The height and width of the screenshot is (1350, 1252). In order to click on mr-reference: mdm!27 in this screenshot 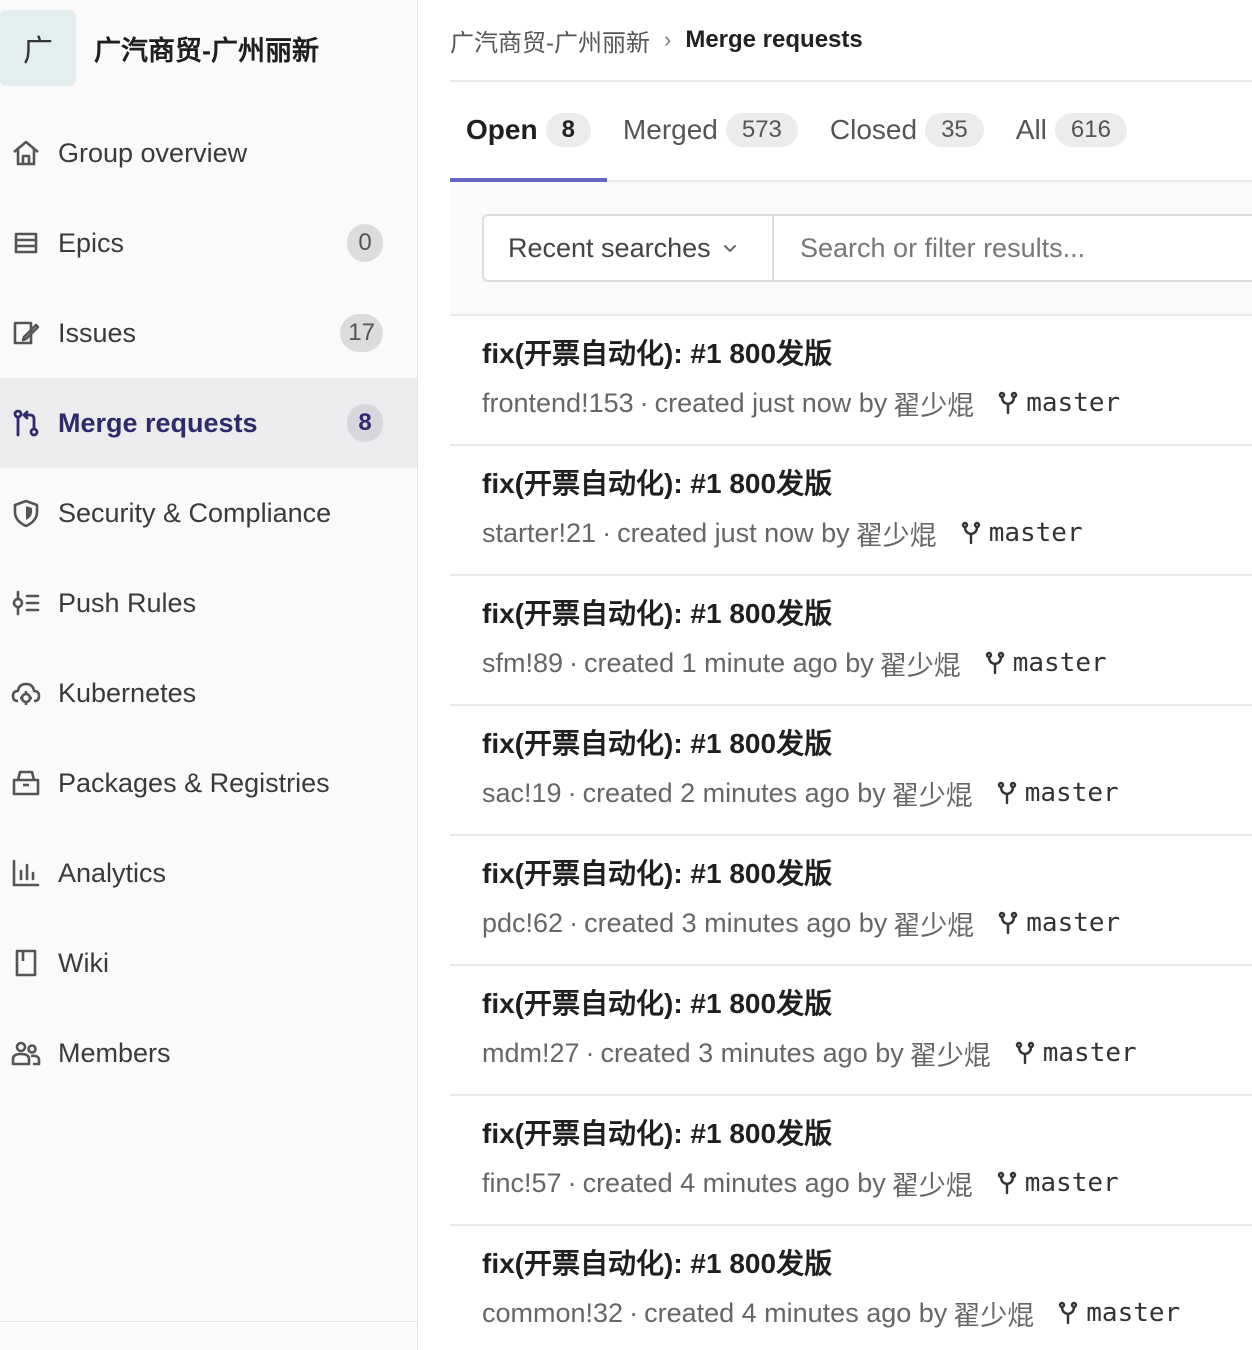, I will do `click(531, 1053)`.